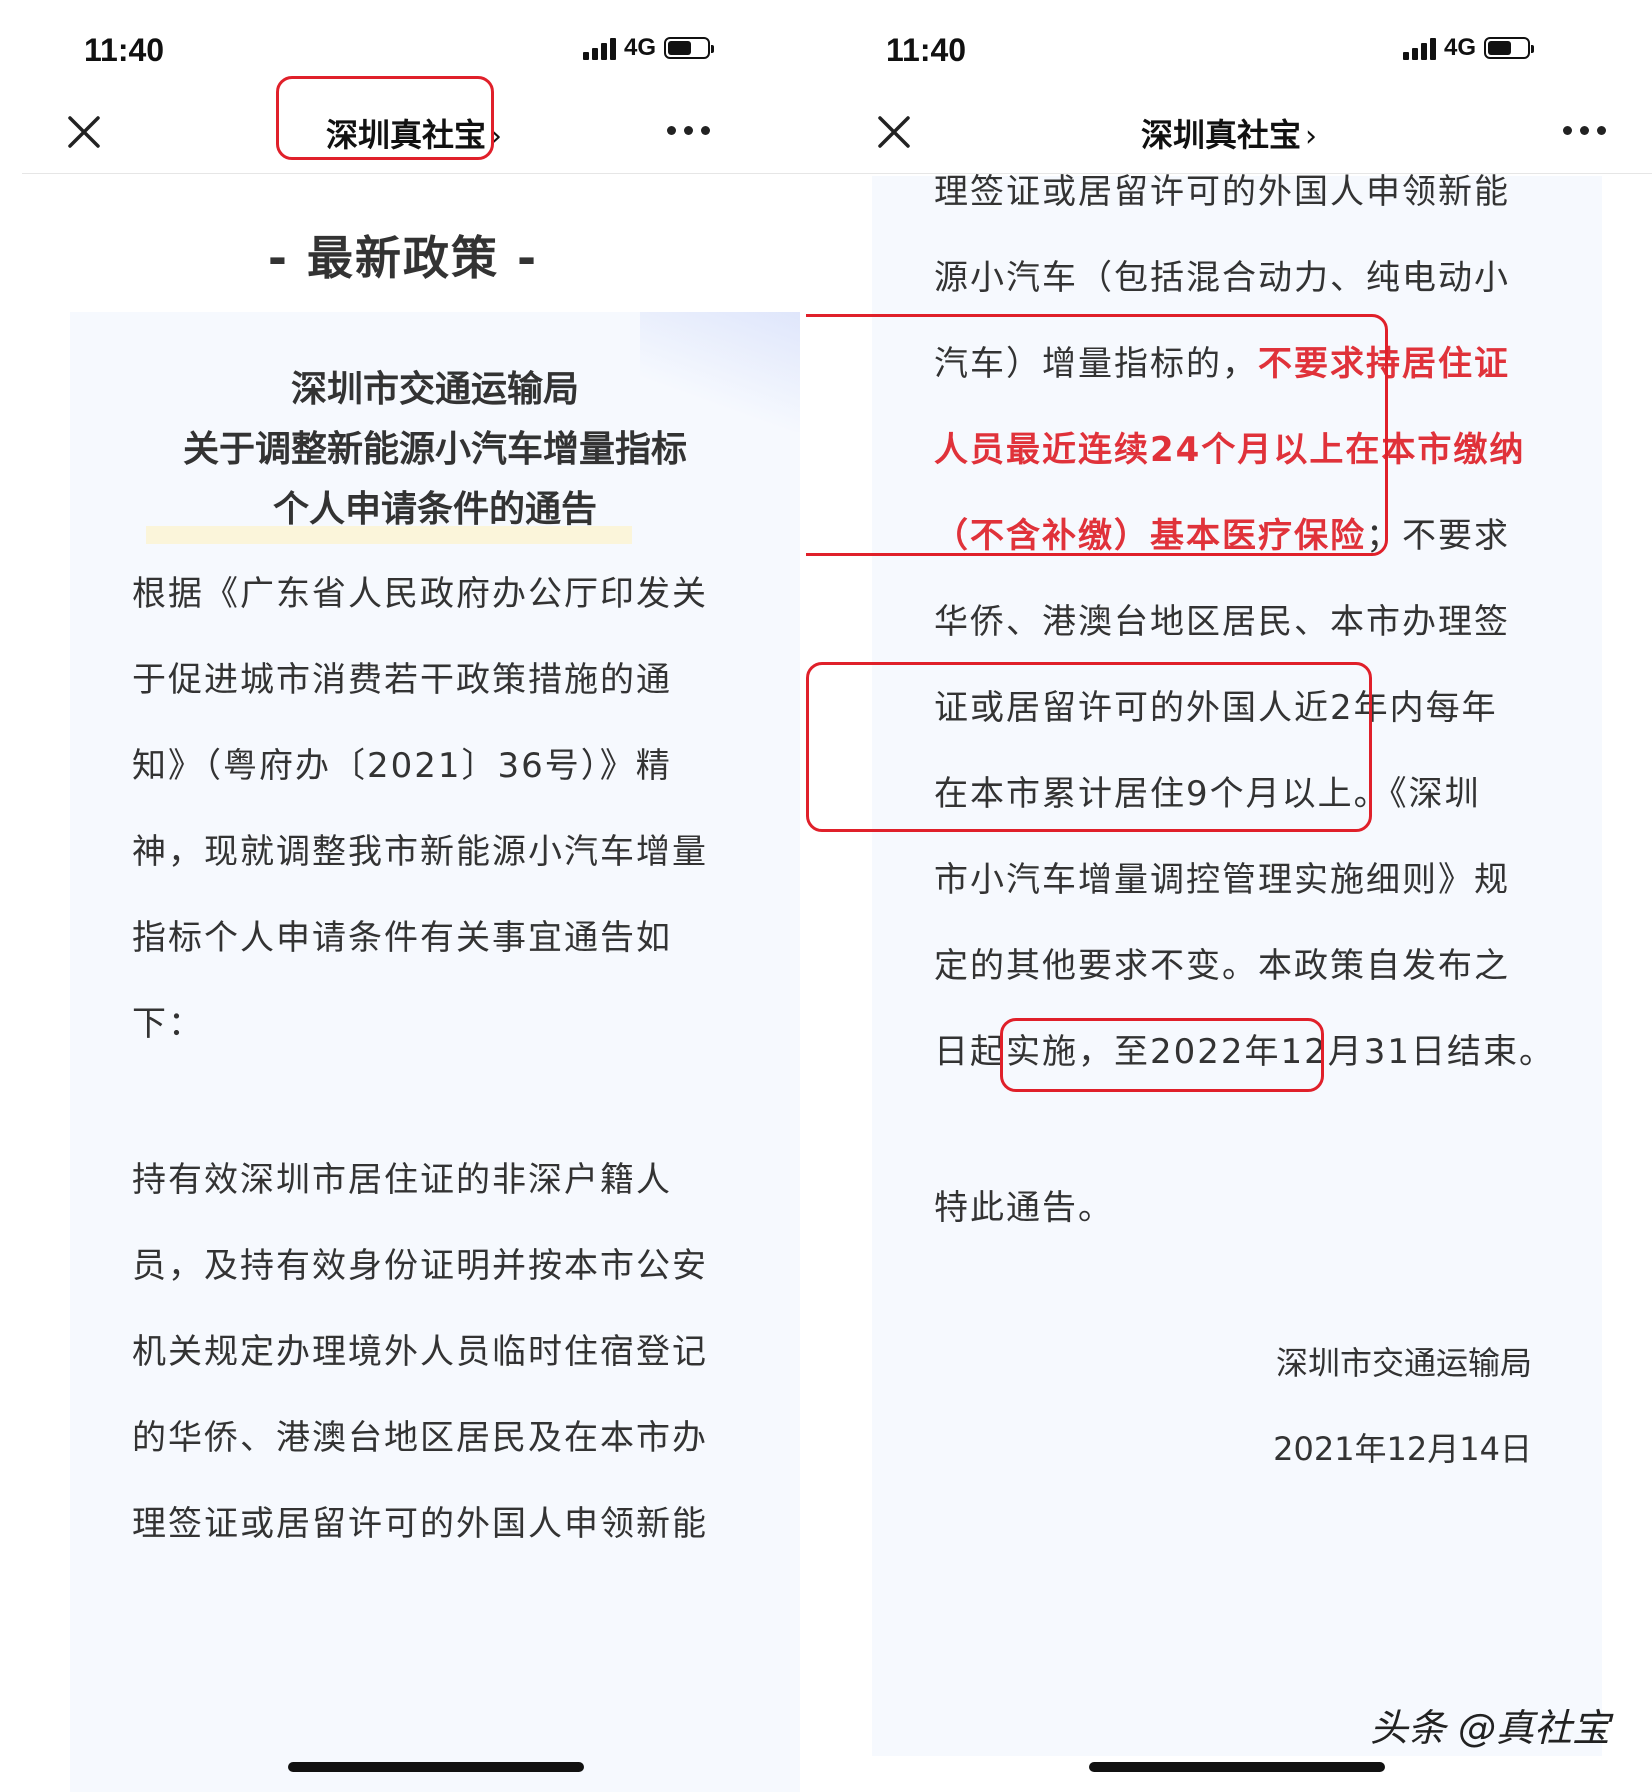 The width and height of the screenshot is (1652, 1792). I want to click on body-line: 根据《广东省人民政府办公厅印发关, so click(420, 594).